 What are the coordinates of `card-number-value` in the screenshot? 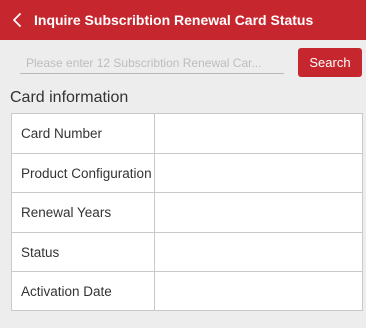 It's located at (258, 133).